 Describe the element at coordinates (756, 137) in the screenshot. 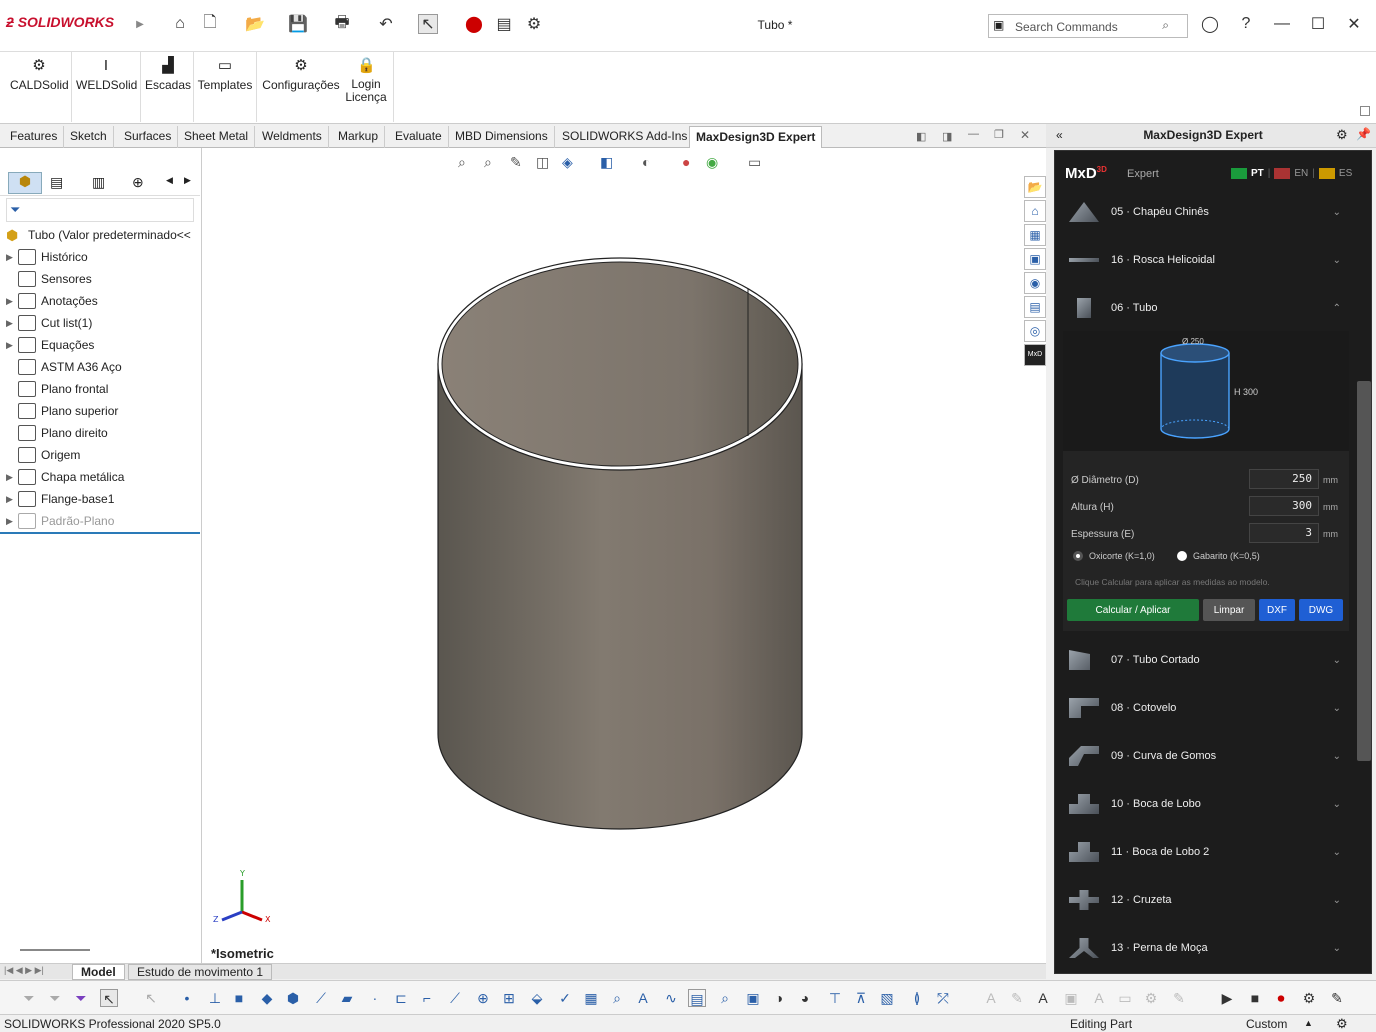

I see `tab-maxdesign3d-expert: MaxDesign3D Expert` at that location.